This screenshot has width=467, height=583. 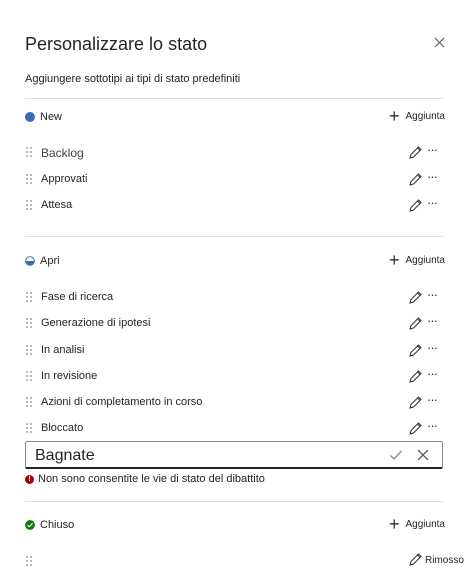 I want to click on section-open-header: Apri + Aggiunta, so click(x=235, y=260).